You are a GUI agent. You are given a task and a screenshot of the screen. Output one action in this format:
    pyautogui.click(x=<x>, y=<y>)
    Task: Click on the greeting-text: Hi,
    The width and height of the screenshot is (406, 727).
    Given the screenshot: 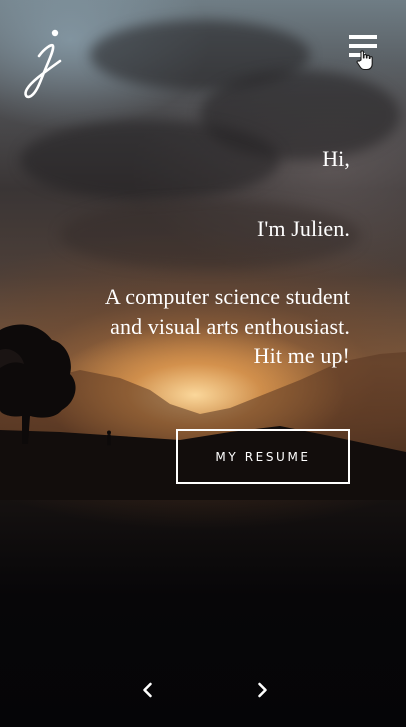 What is the action you would take?
    pyautogui.click(x=336, y=158)
    